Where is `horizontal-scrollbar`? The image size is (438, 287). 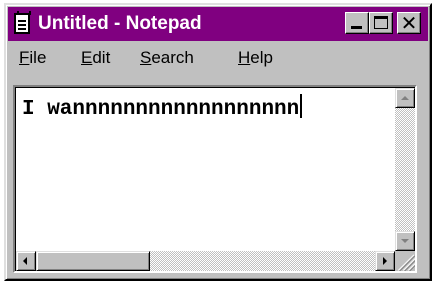
horizontal-scrollbar is located at coordinates (205, 261).